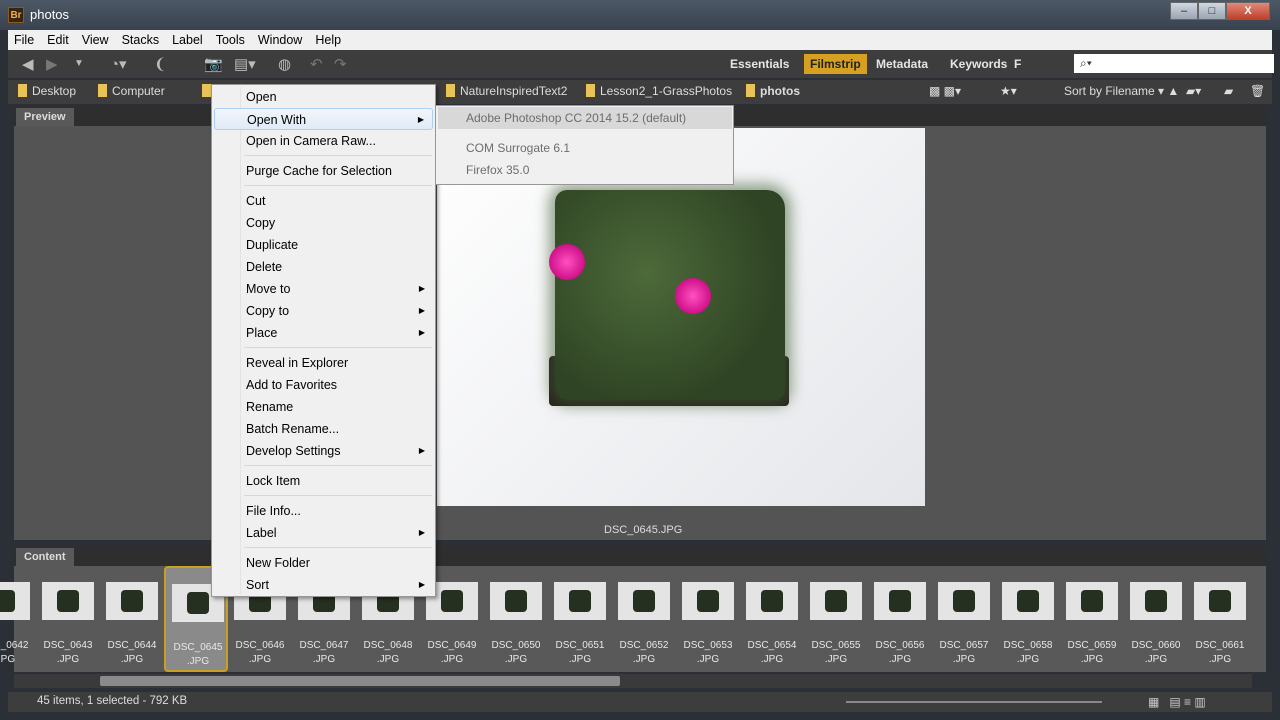 This screenshot has width=1280, height=720. What do you see at coordinates (323, 585) in the screenshot?
I see `context-item-sort: Sort ▶` at bounding box center [323, 585].